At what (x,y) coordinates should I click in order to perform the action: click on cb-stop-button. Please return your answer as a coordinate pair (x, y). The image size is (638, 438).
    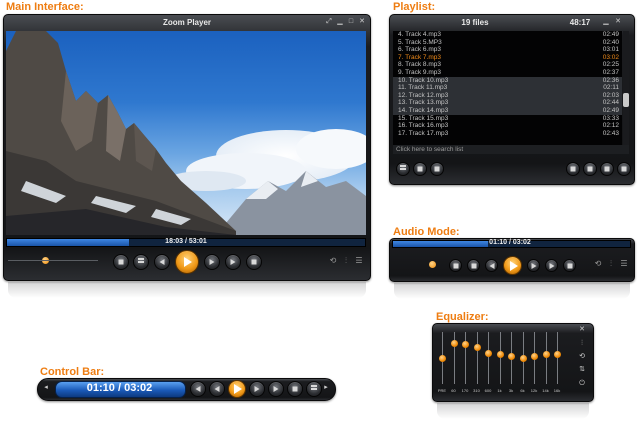
    Looking at the image, I should click on (295, 389).